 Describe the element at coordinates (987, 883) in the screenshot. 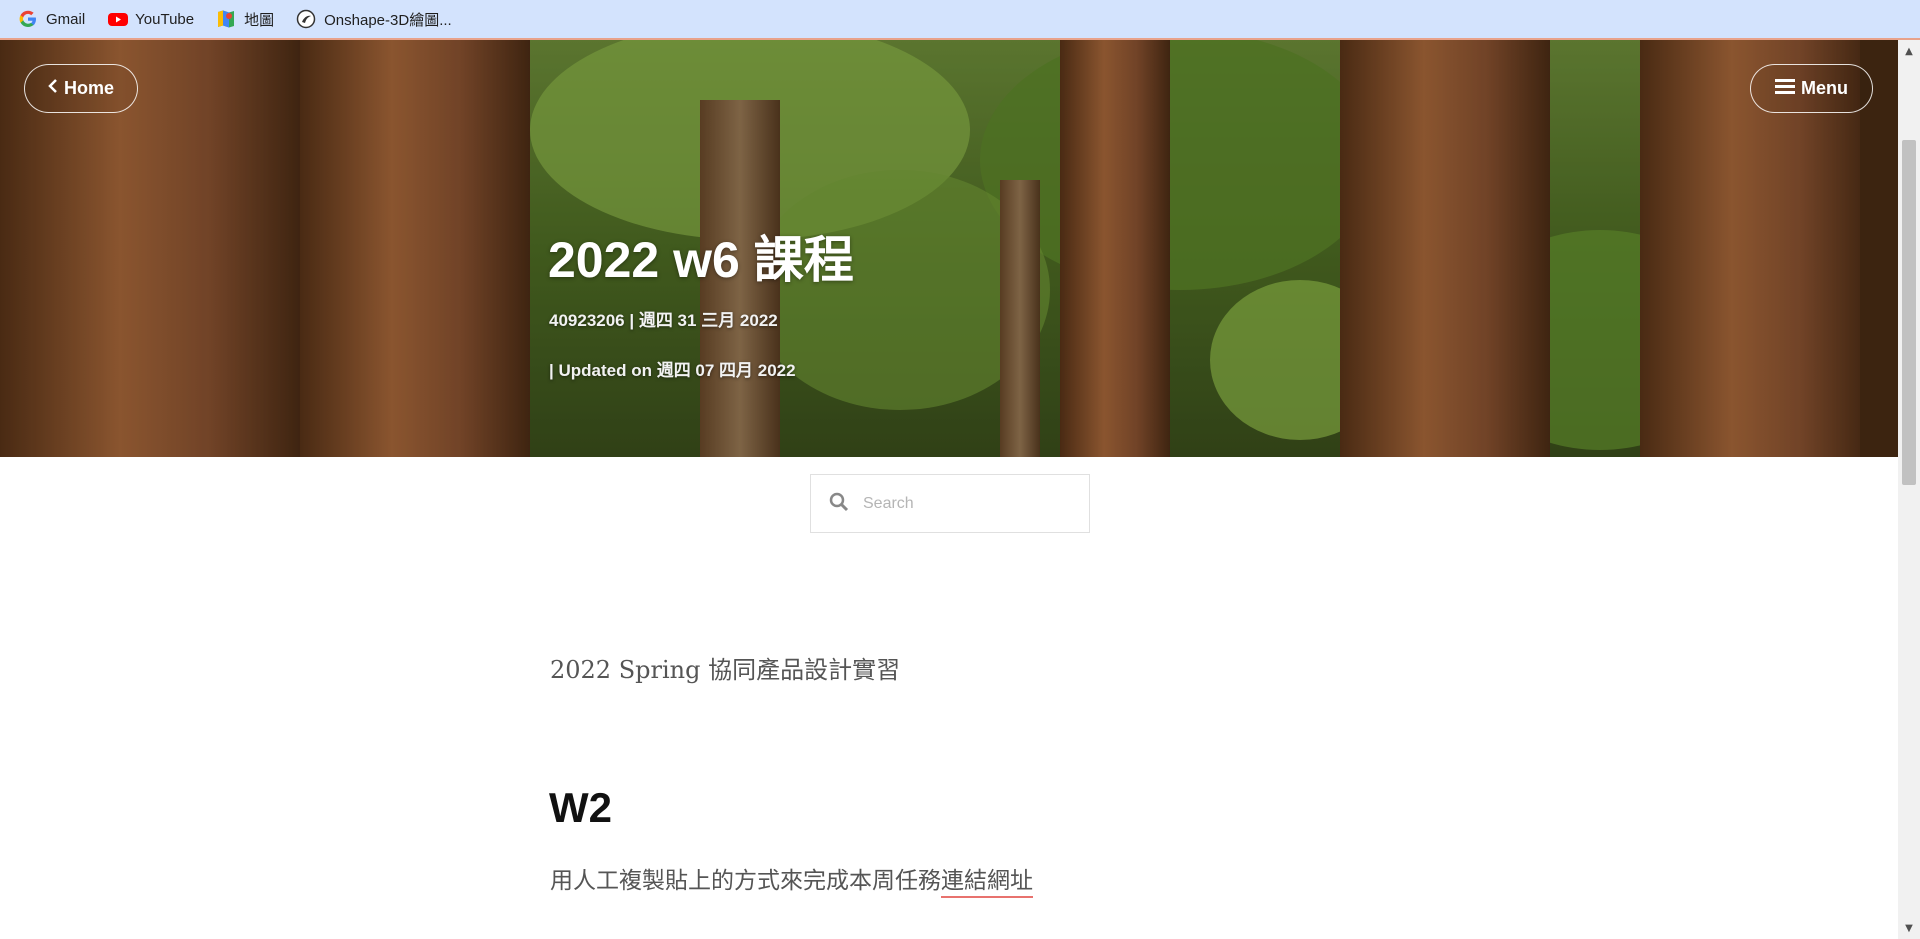

I see `task-link: 連結網址` at that location.